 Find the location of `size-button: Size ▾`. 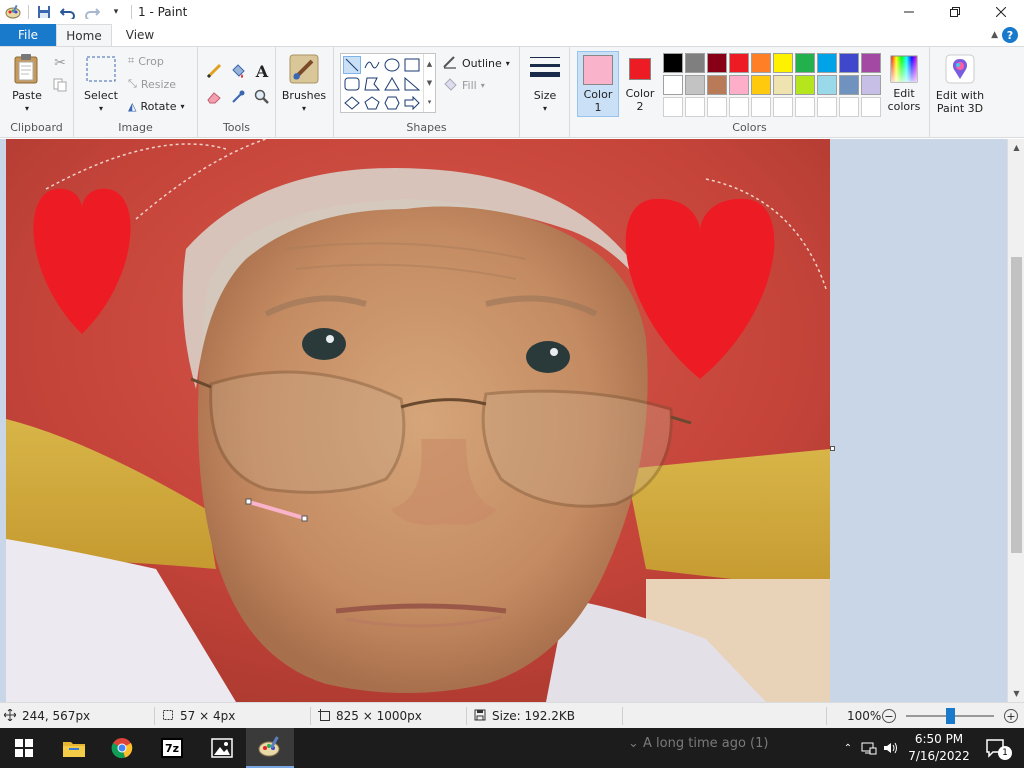

size-button: Size ▾ is located at coordinates (545, 84).